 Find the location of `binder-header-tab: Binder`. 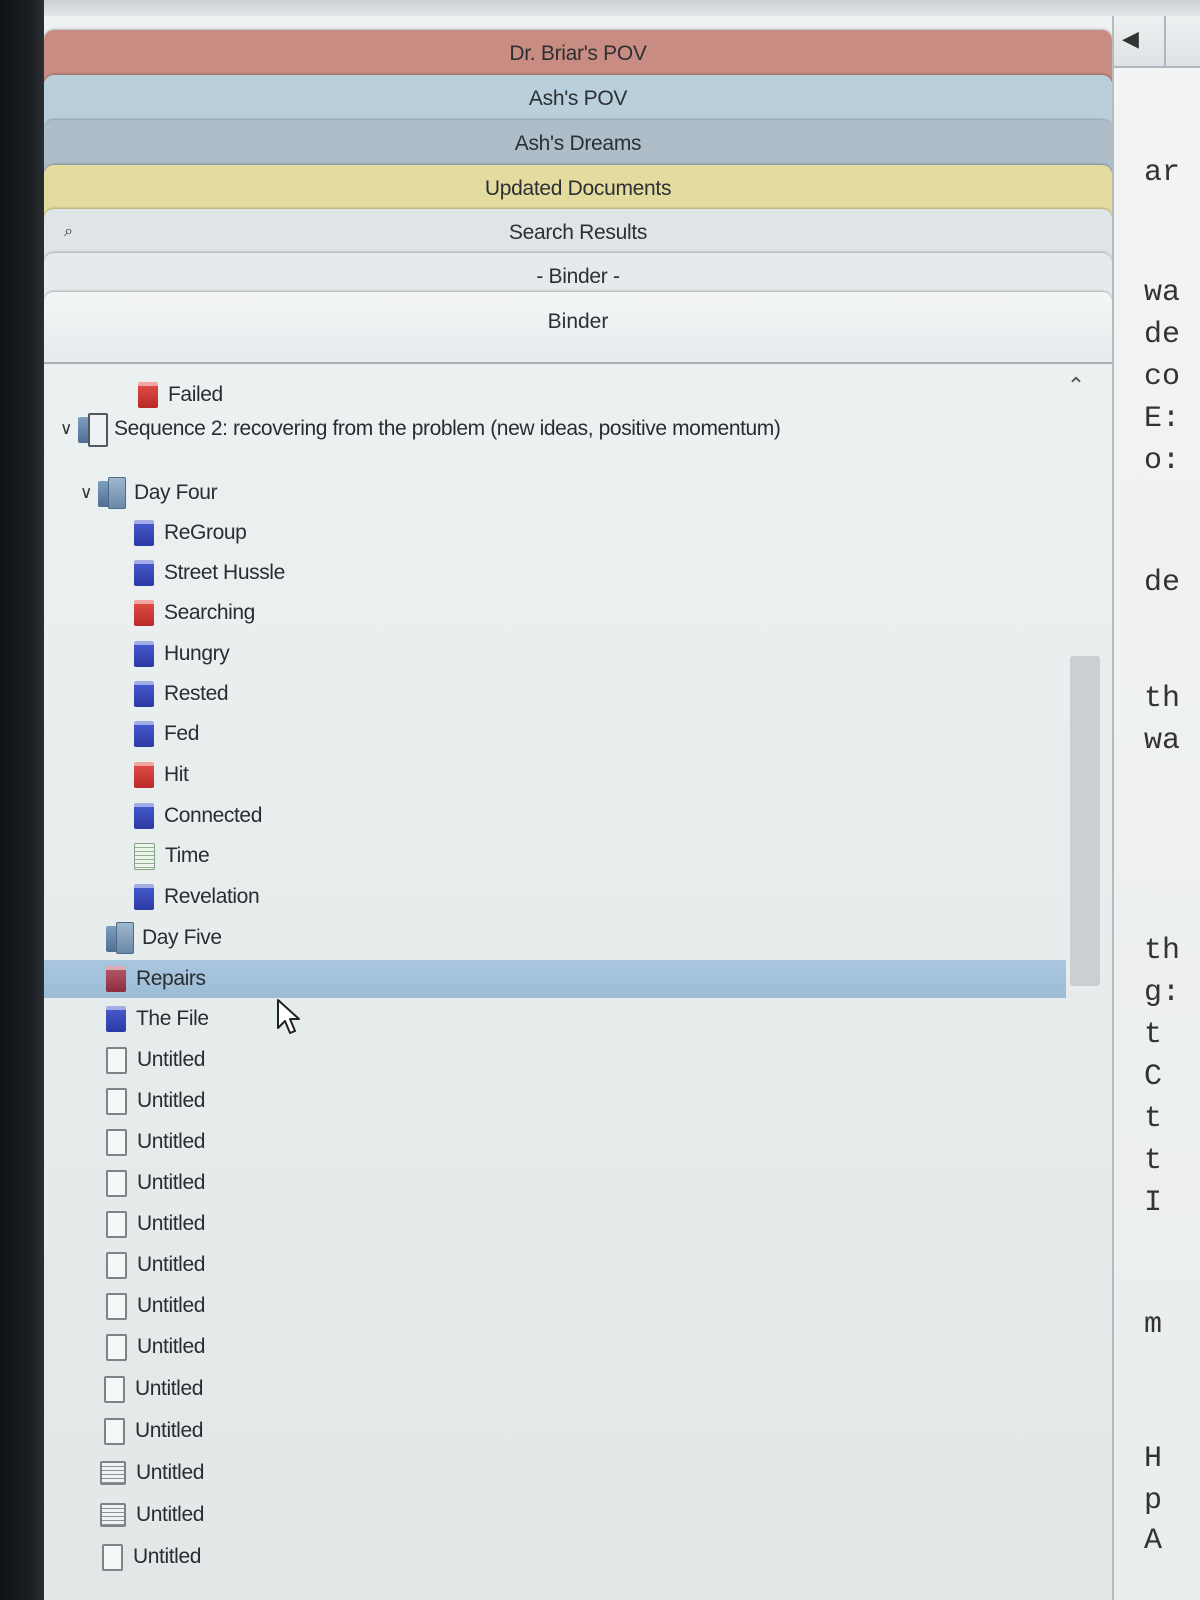

binder-header-tab: Binder is located at coordinates (578, 328).